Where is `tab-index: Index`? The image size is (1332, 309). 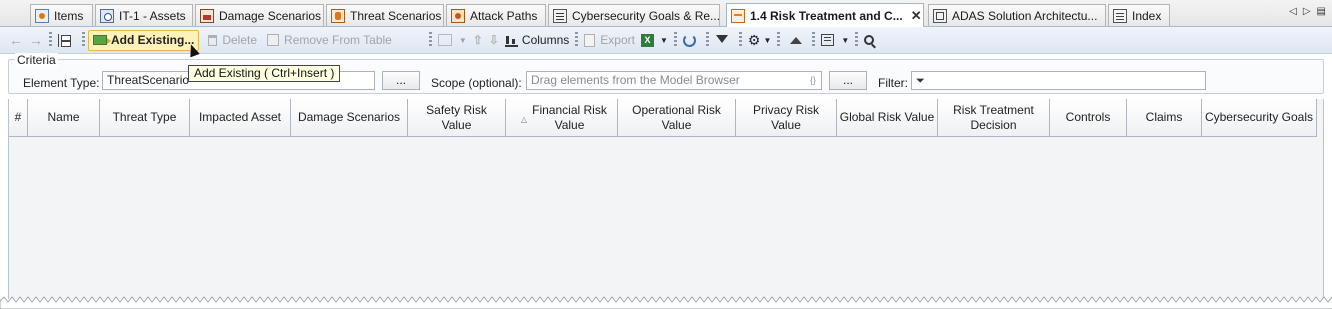 tab-index: Index is located at coordinates (1139, 15).